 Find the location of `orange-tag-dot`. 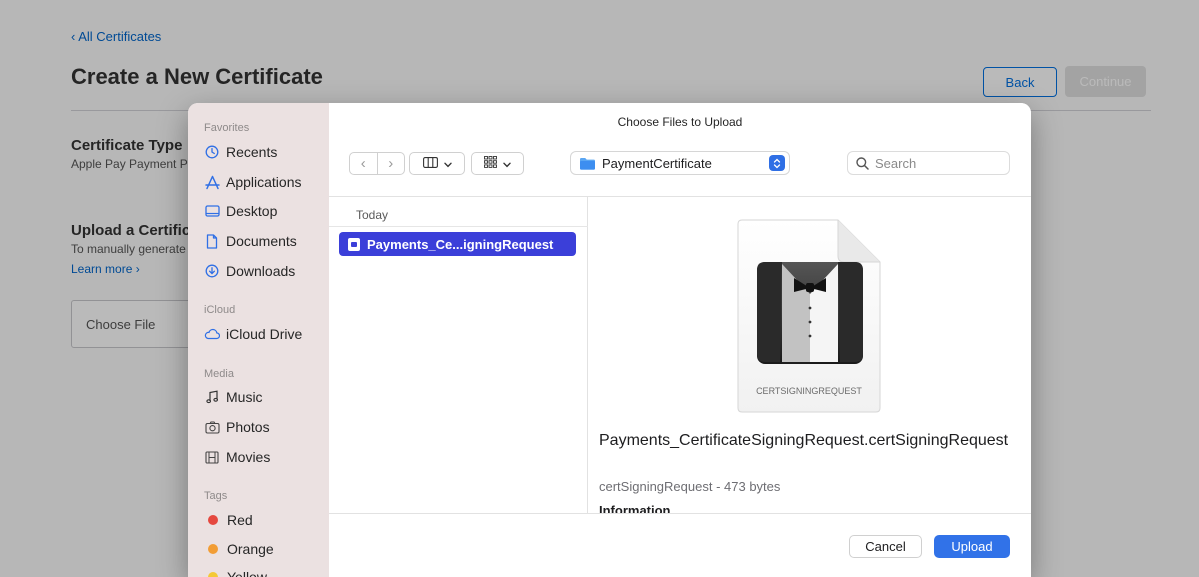

orange-tag-dot is located at coordinates (213, 549).